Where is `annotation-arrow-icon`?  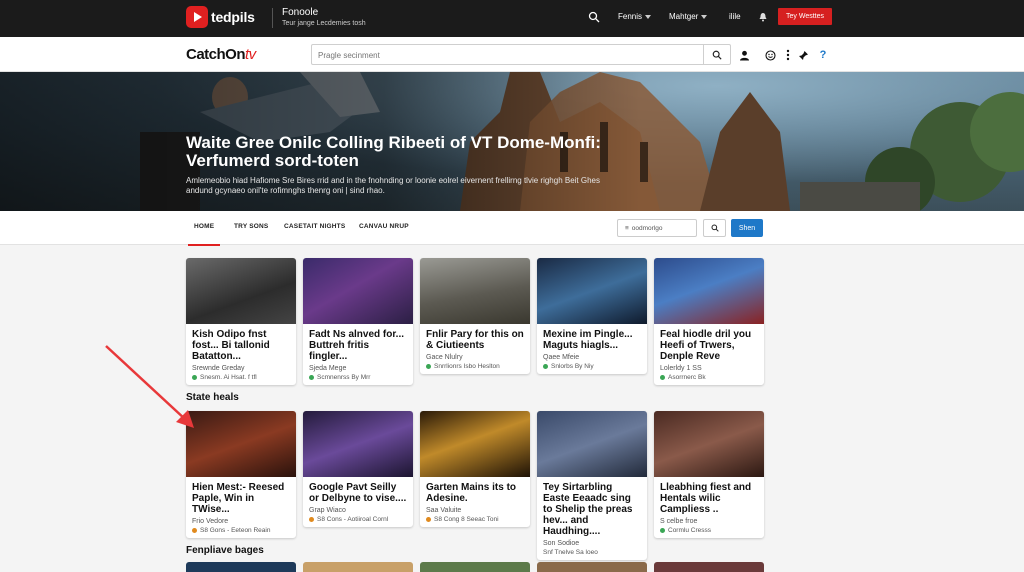 annotation-arrow-icon is located at coordinates (149, 386).